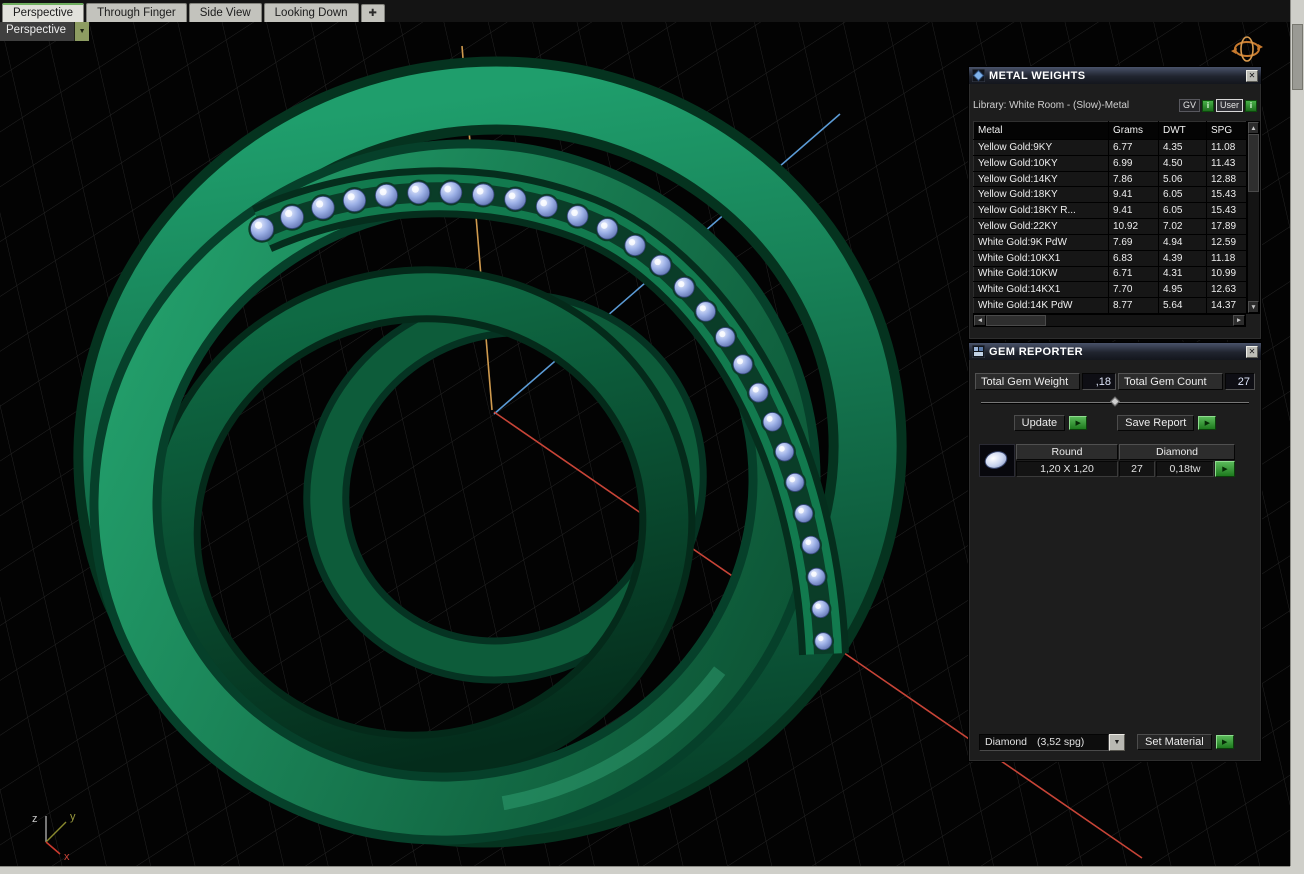 Image resolution: width=1304 pixels, height=874 pixels. What do you see at coordinates (978, 75) in the screenshot?
I see `metal-weights-icon` at bounding box center [978, 75].